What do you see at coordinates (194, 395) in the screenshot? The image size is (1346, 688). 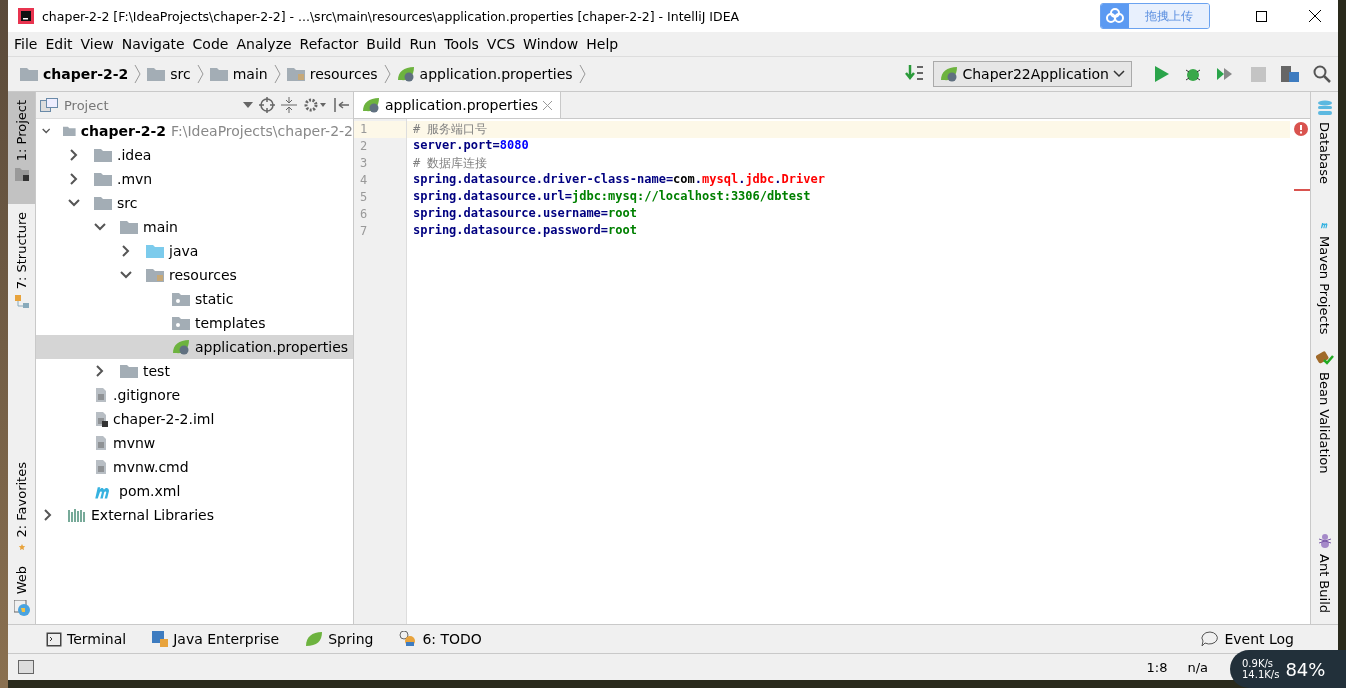 I see `tree-item: .gitignore` at bounding box center [194, 395].